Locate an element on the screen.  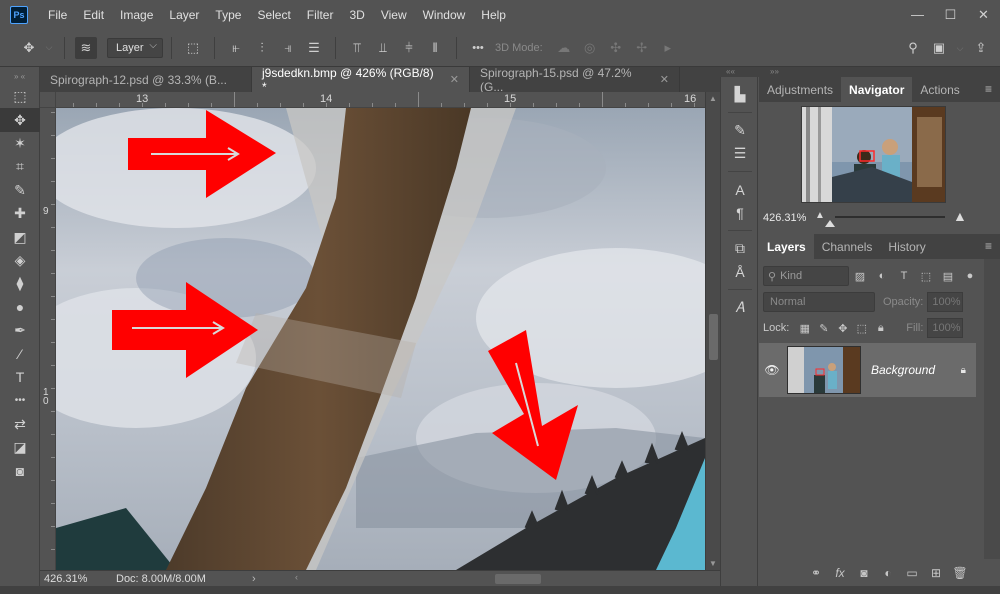
tab-navigator: Navigator is located at coordinates (877, 89).